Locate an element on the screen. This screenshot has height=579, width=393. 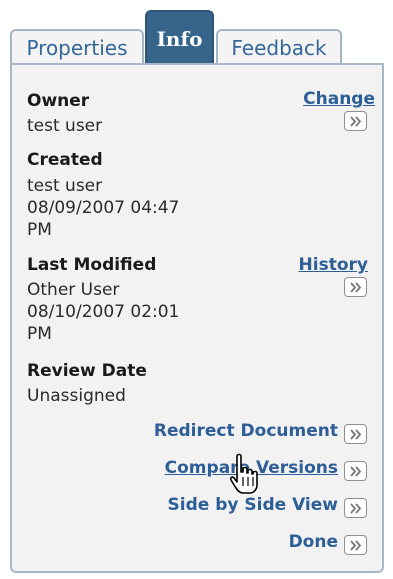
last-modified-label: Last Modified is located at coordinates (92, 265).